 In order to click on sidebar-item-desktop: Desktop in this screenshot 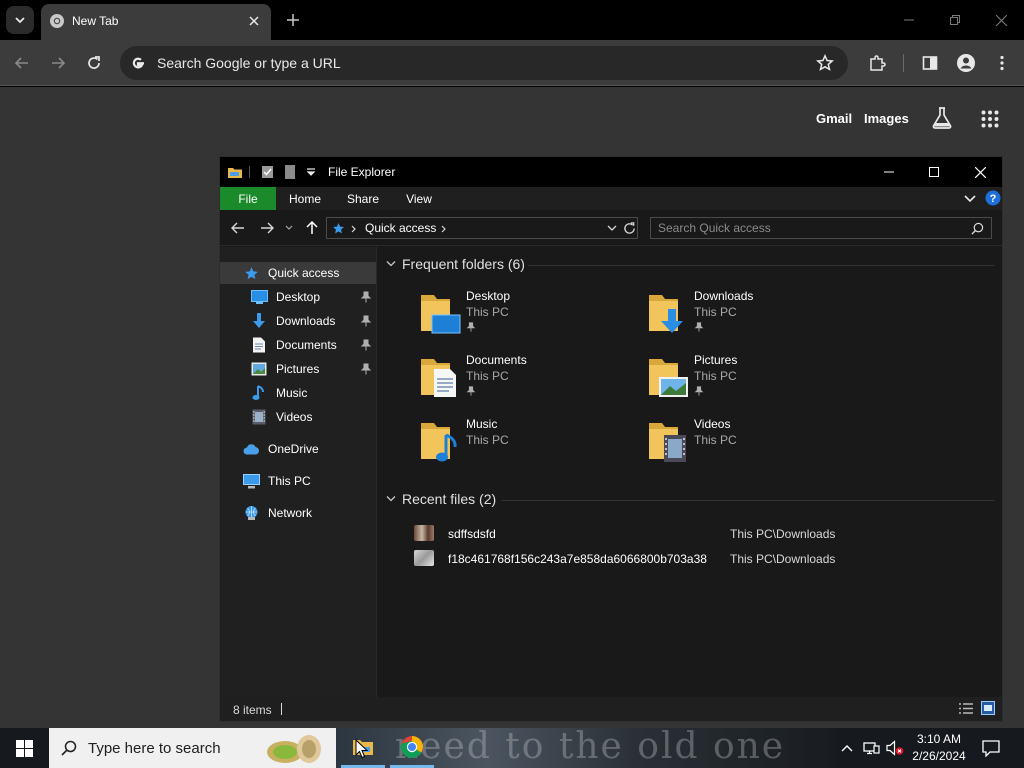, I will do `click(313, 297)`.